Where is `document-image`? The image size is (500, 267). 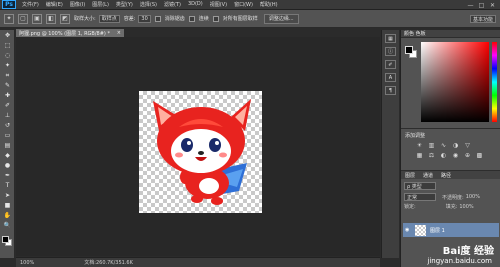
document-image is located at coordinates (200, 152).